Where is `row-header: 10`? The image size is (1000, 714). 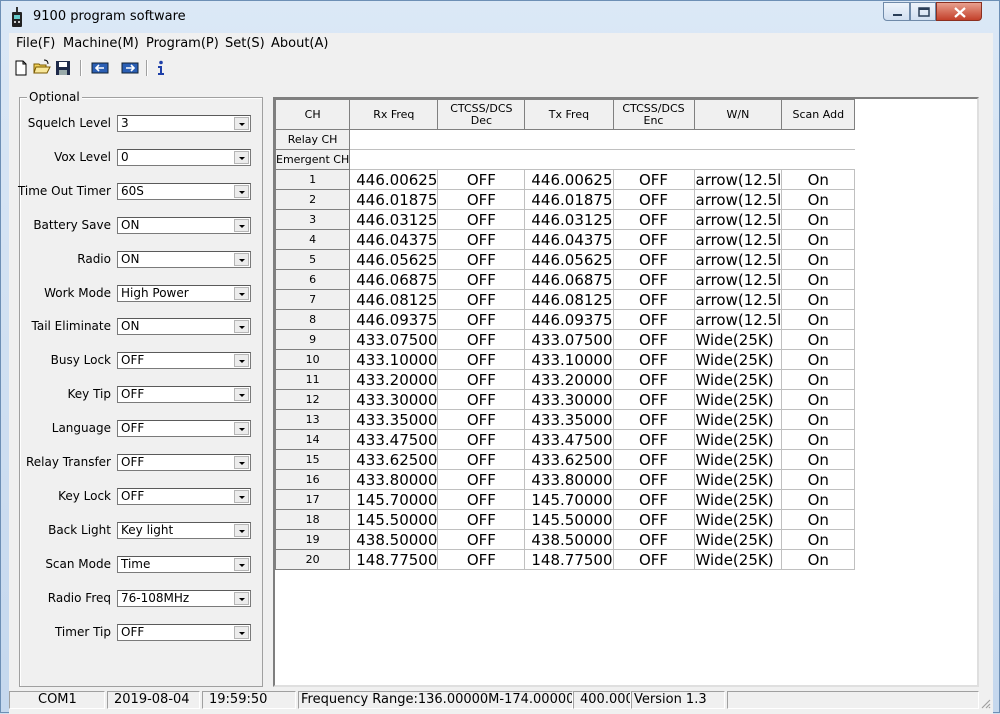 row-header: 10 is located at coordinates (313, 359).